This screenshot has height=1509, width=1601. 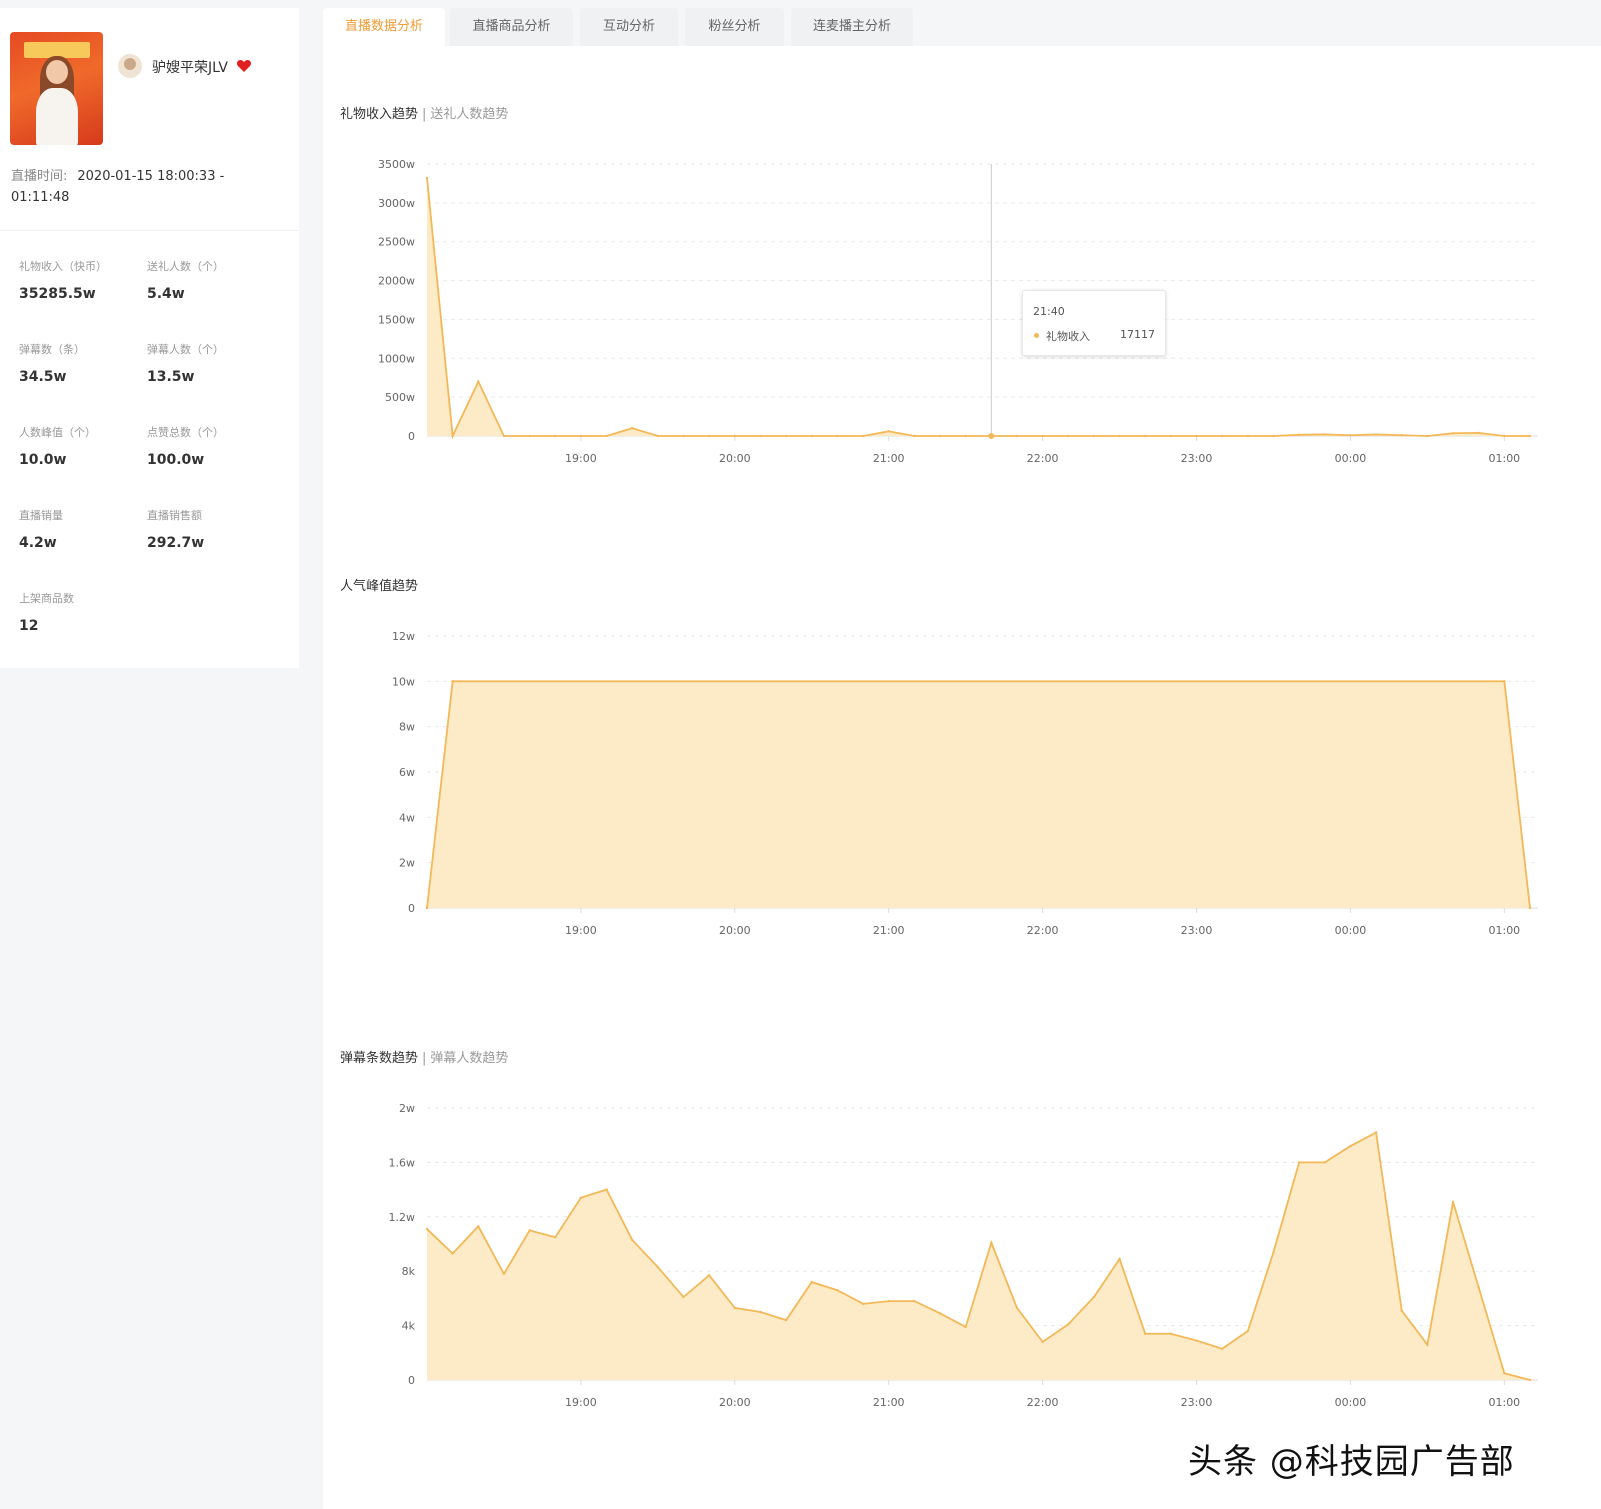 What do you see at coordinates (384, 27) in the screenshot?
I see `tab-live-data: 直播数据分析` at bounding box center [384, 27].